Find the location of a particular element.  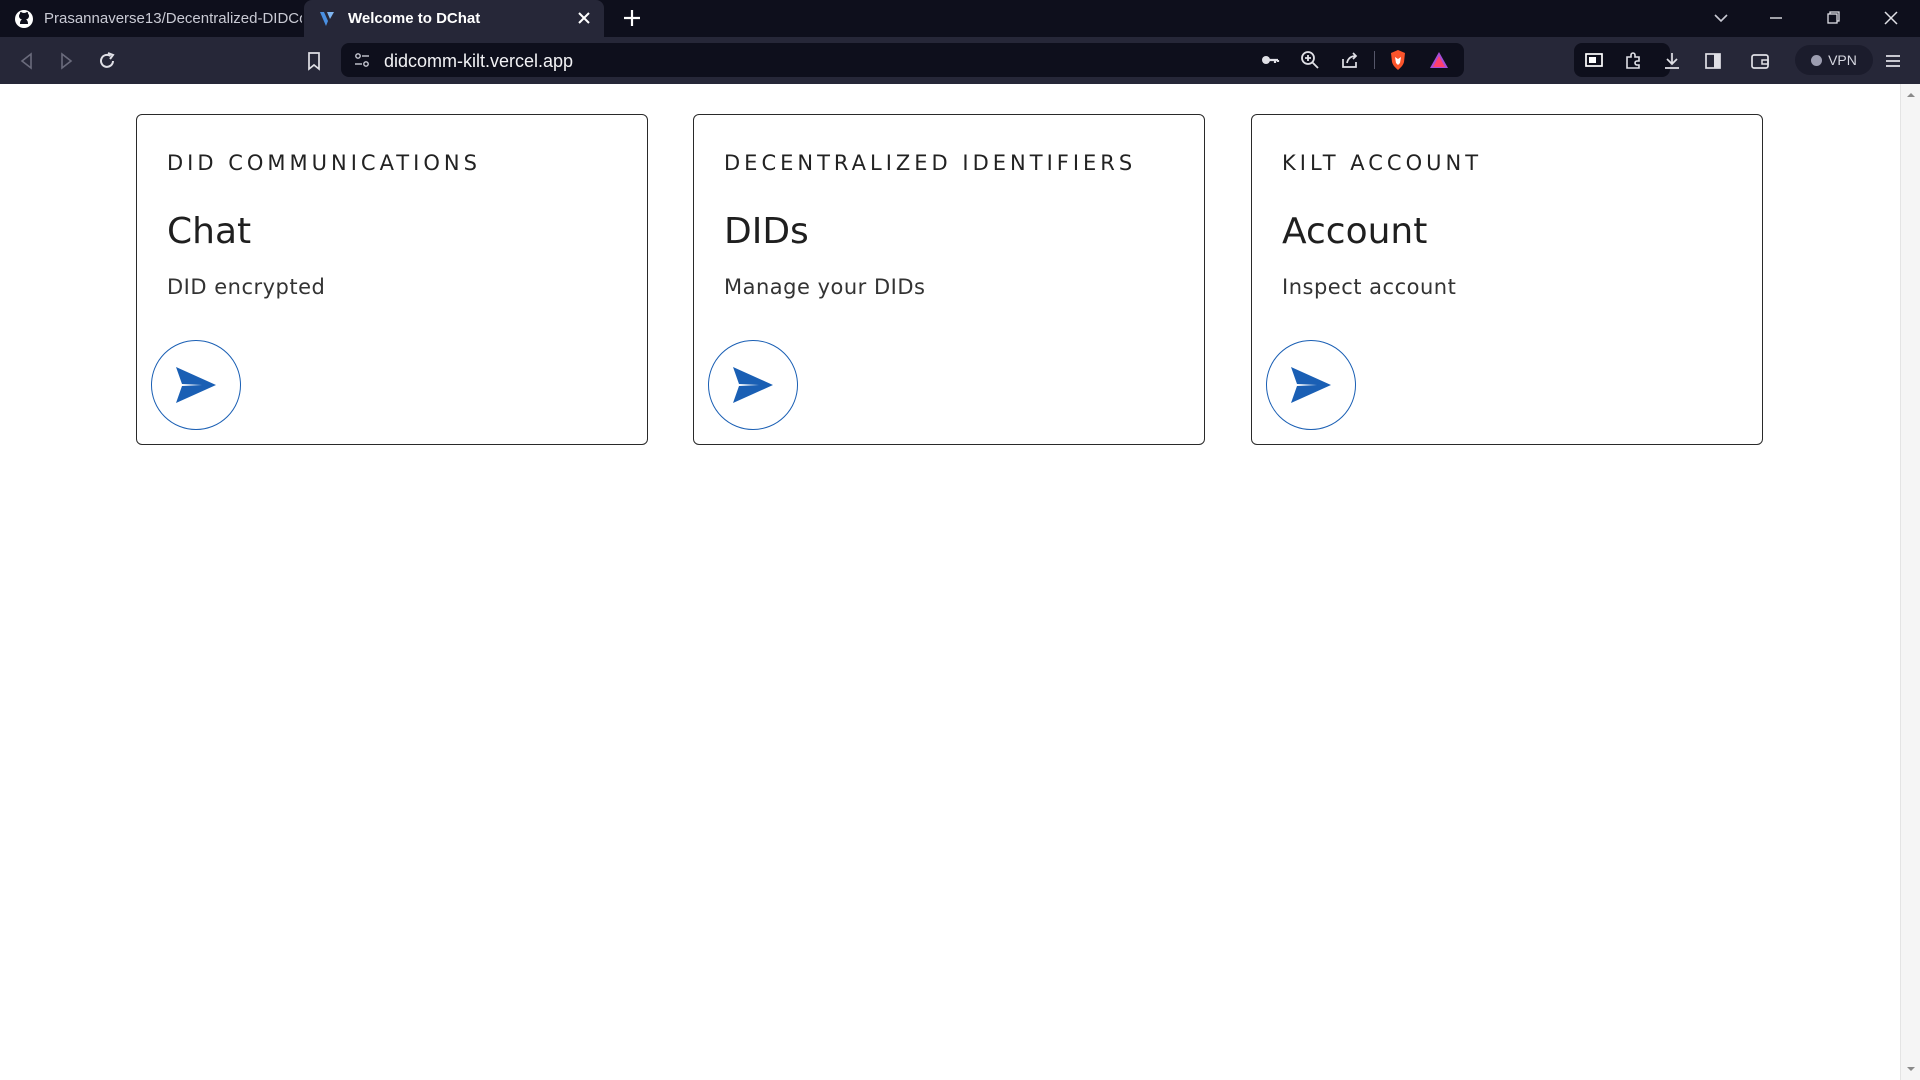

urlbar-divider is located at coordinates (1374, 60).